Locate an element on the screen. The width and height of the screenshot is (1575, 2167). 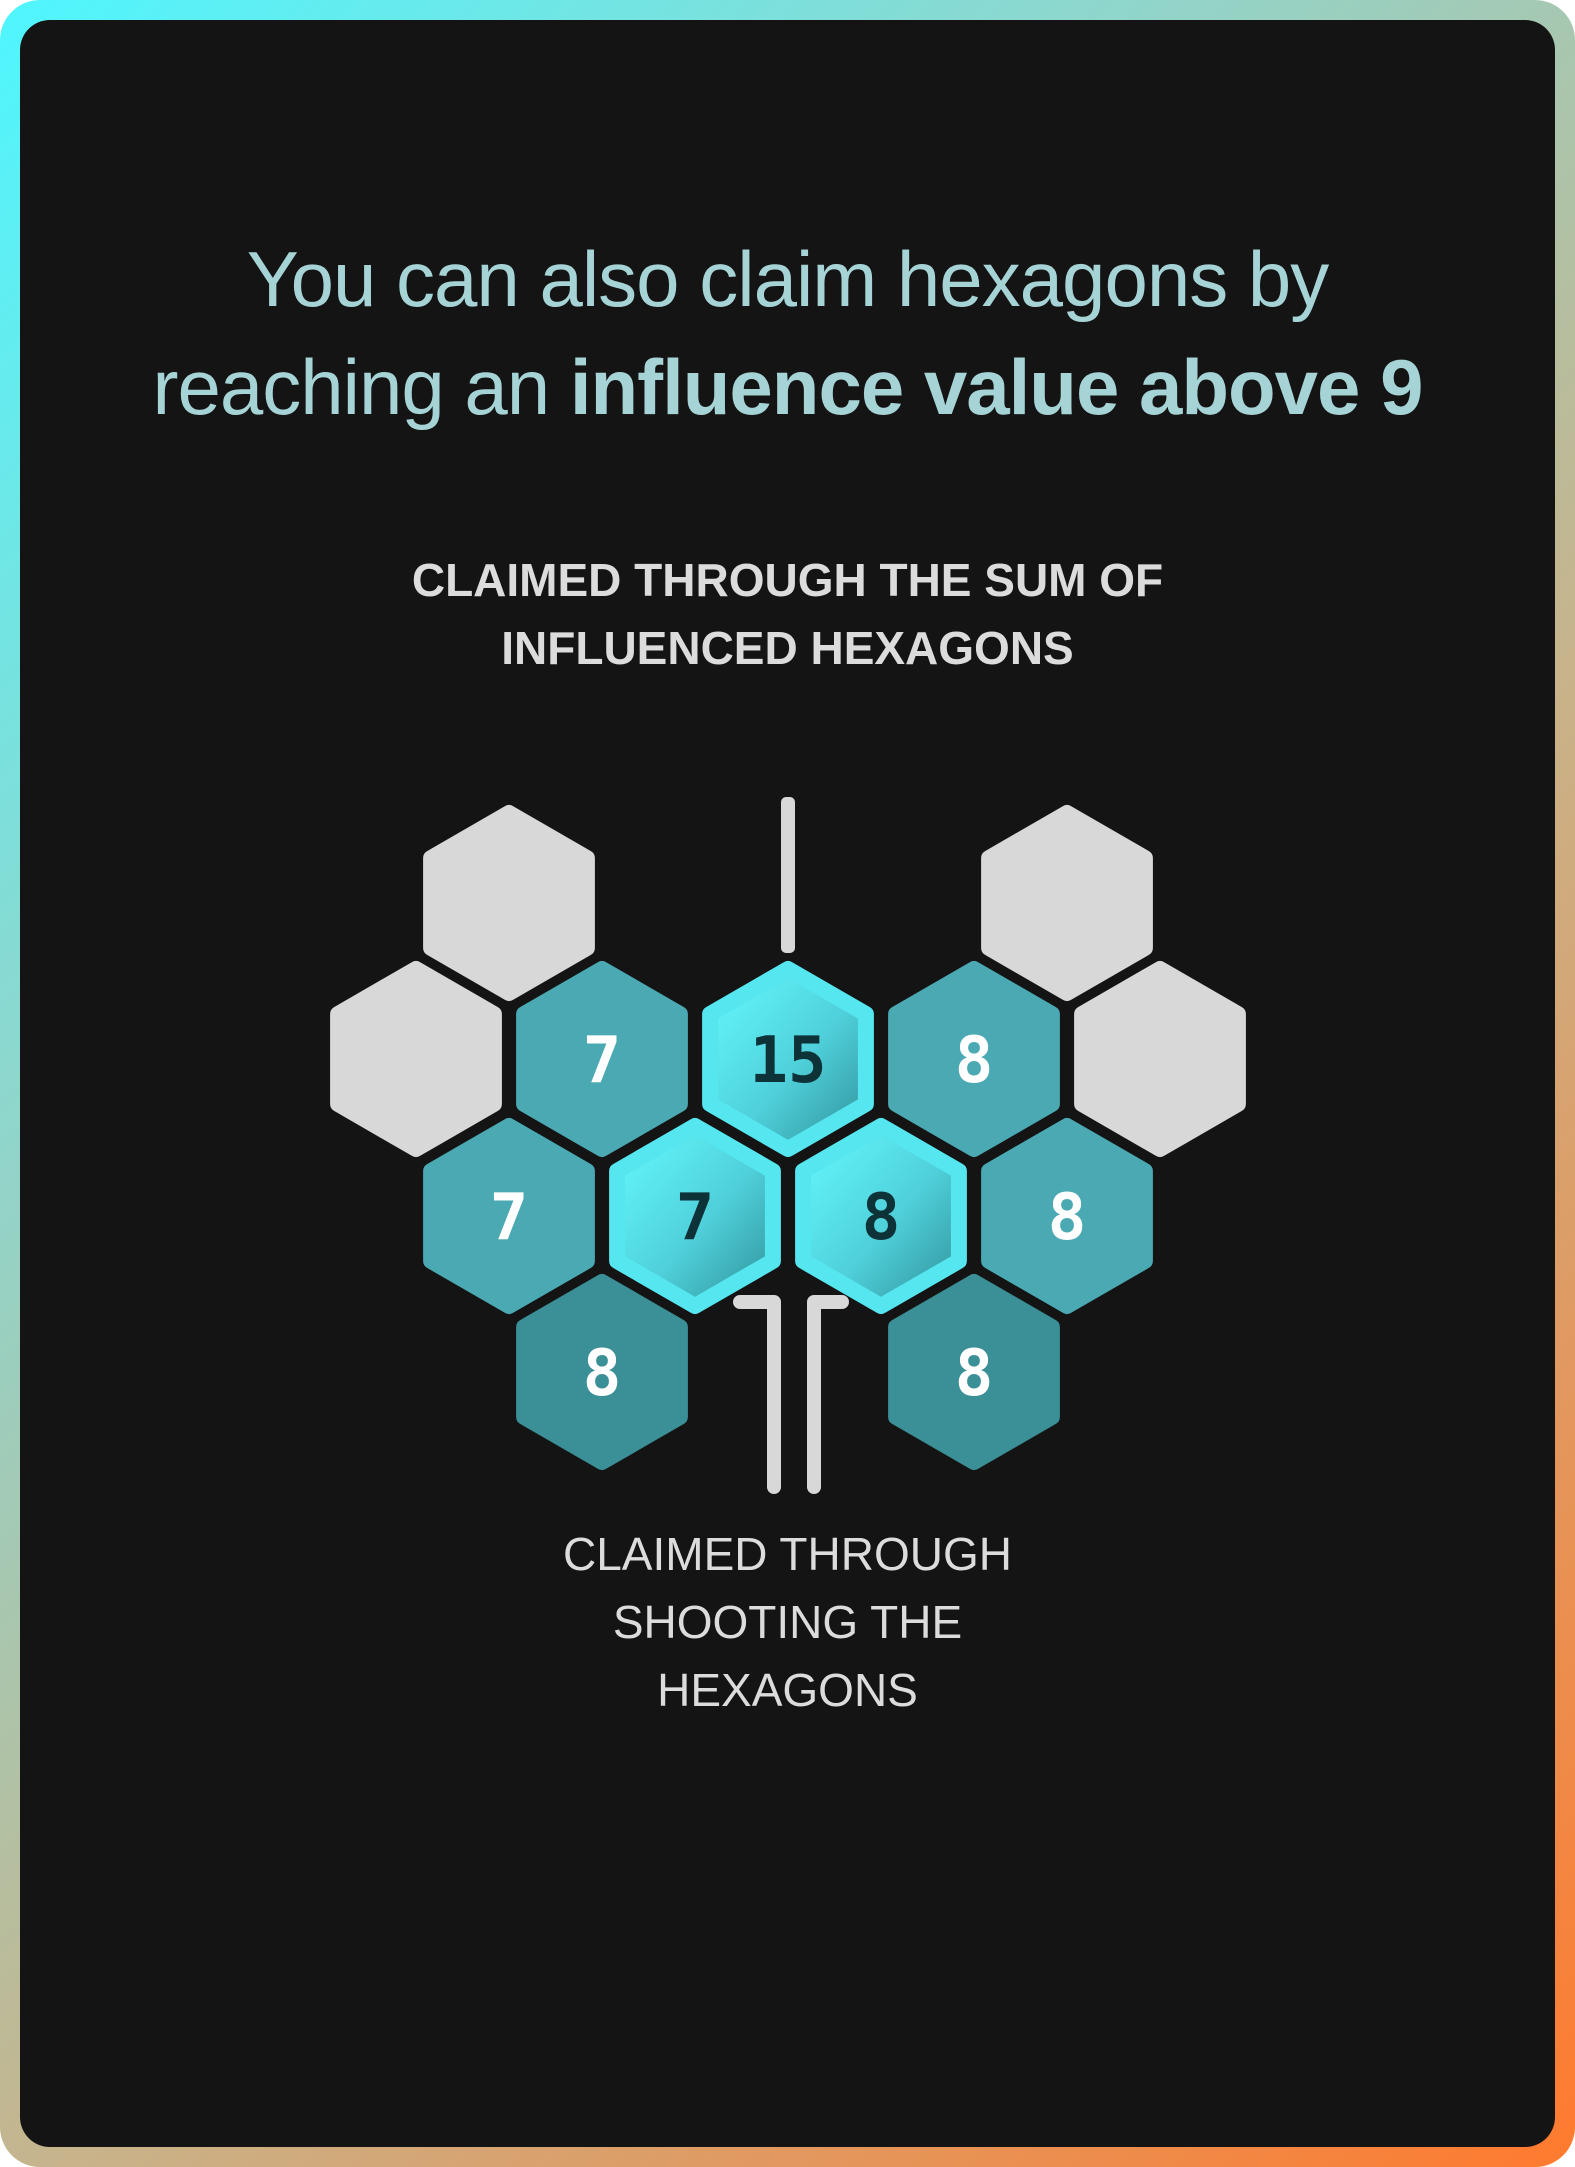
pointer-line-bottom-right is located at coordinates (828, 1394).